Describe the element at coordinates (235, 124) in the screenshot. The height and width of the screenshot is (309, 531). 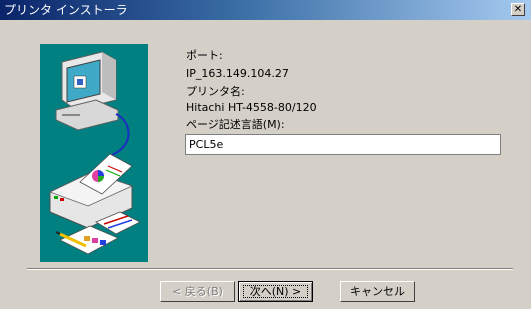
I see `pdl-label: ページ記述言語(M):` at that location.